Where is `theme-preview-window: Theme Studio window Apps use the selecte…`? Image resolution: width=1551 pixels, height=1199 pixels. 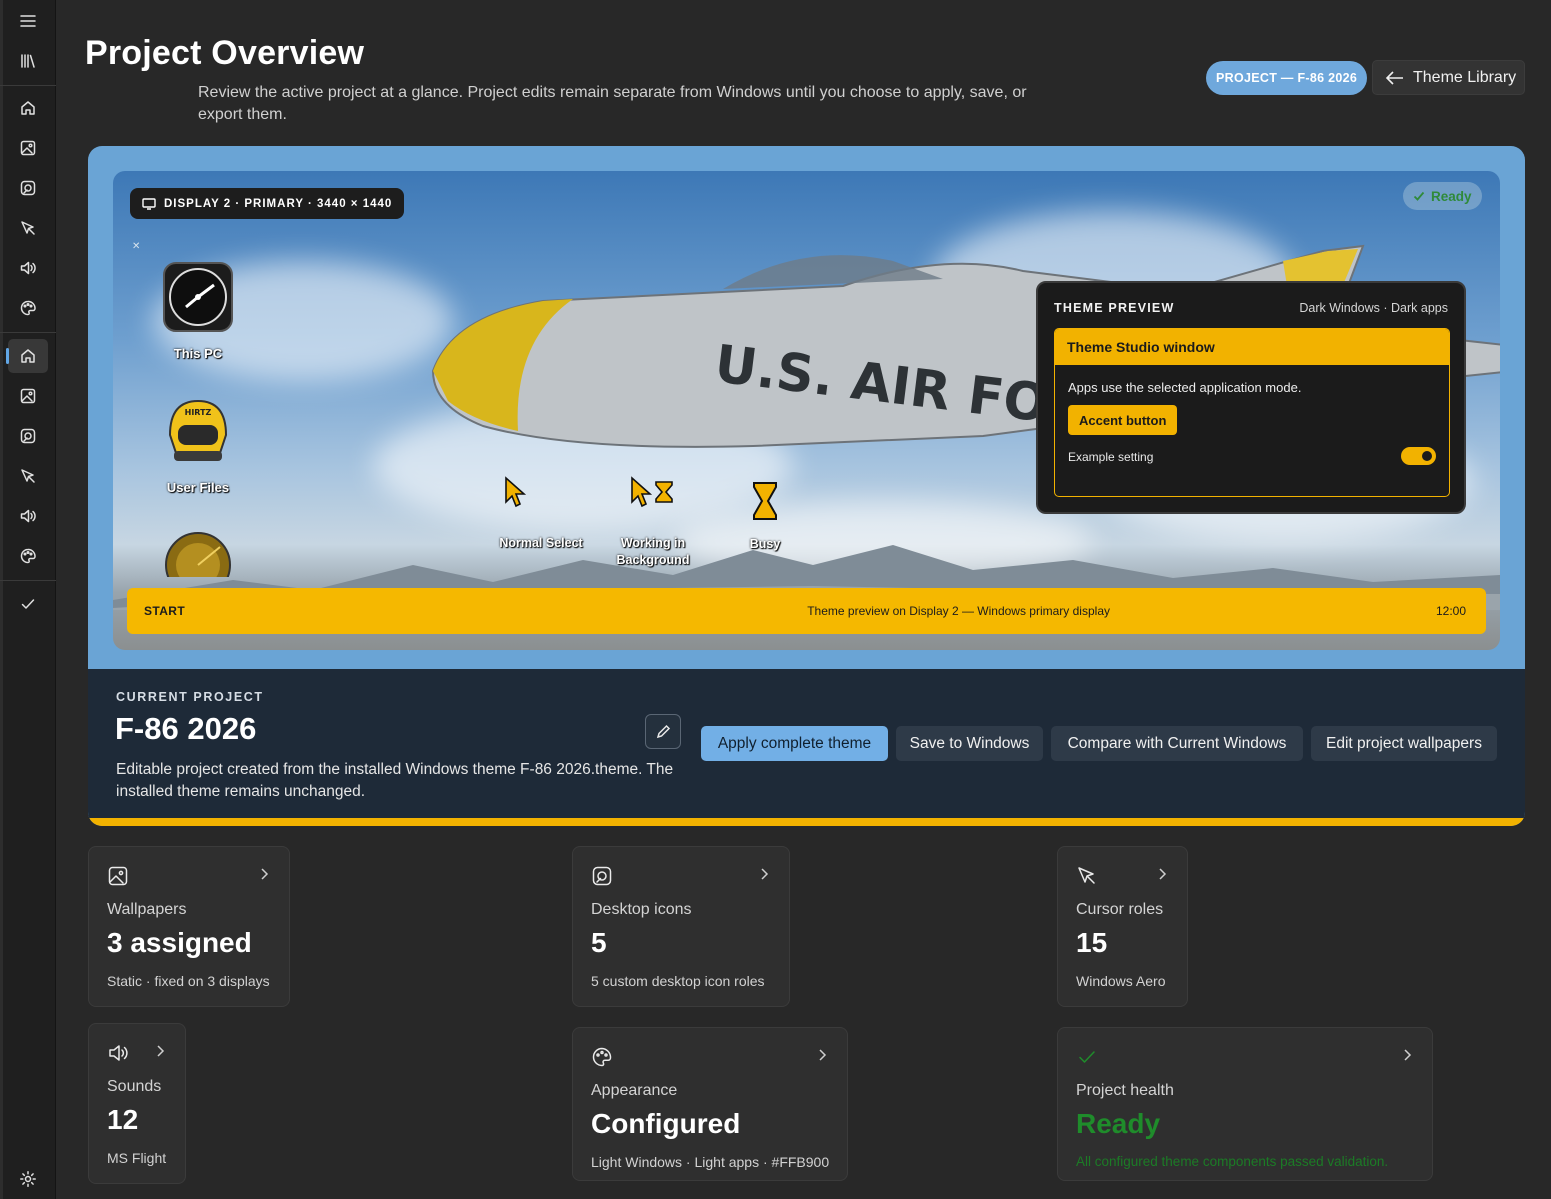 theme-preview-window: Theme Studio window Apps use the selecte… is located at coordinates (1252, 412).